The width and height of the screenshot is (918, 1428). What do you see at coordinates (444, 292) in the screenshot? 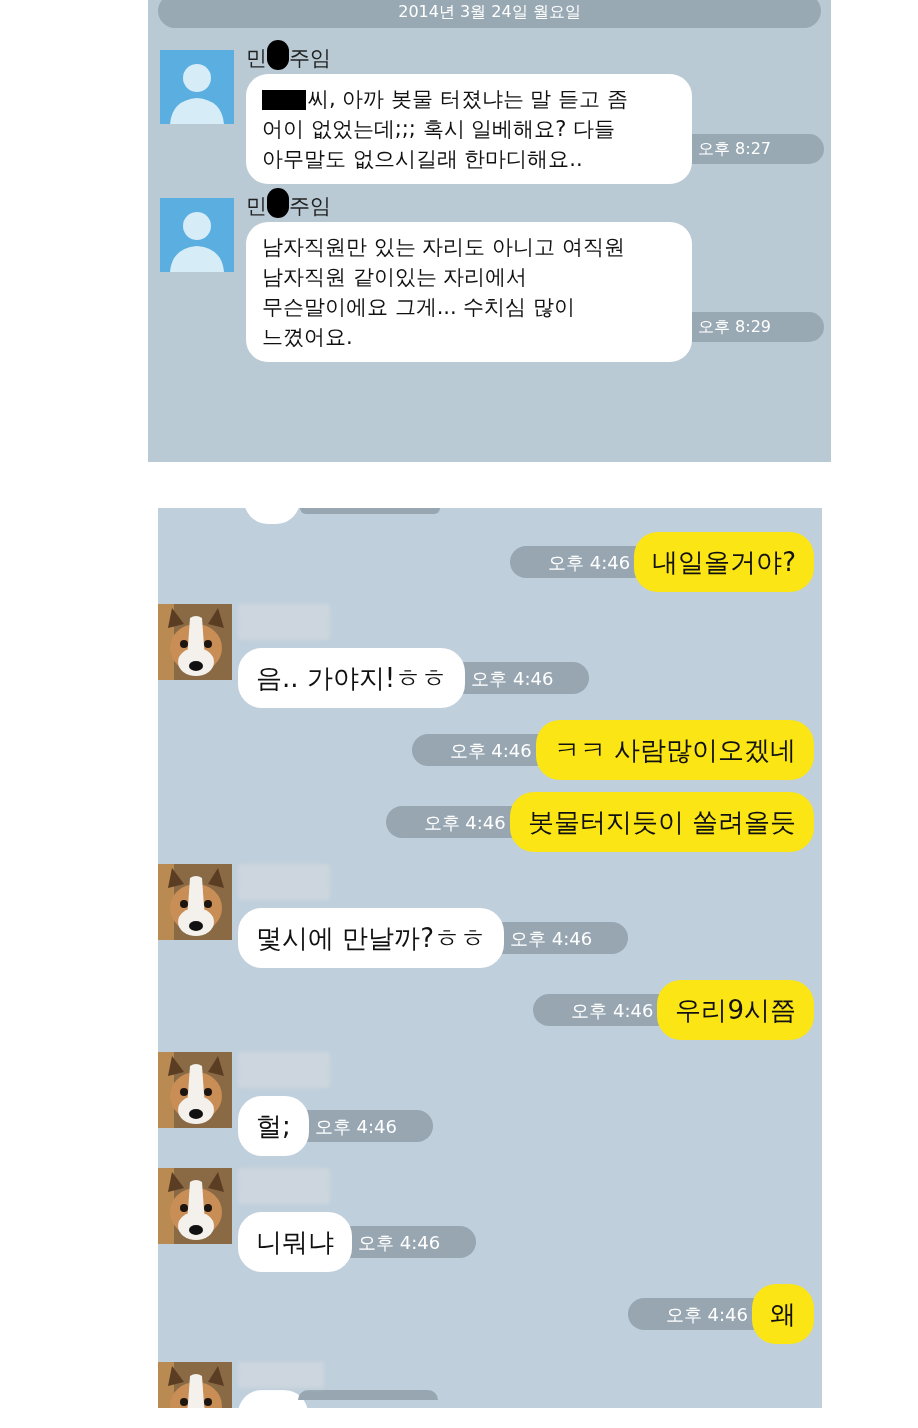
I see `message-text: 남자직원만 있는 자리도 아니고 여직원 남자직원 같이있는 자리에서 무슨말이에요 그게... 수치심 많이 느꼈어요.` at bounding box center [444, 292].